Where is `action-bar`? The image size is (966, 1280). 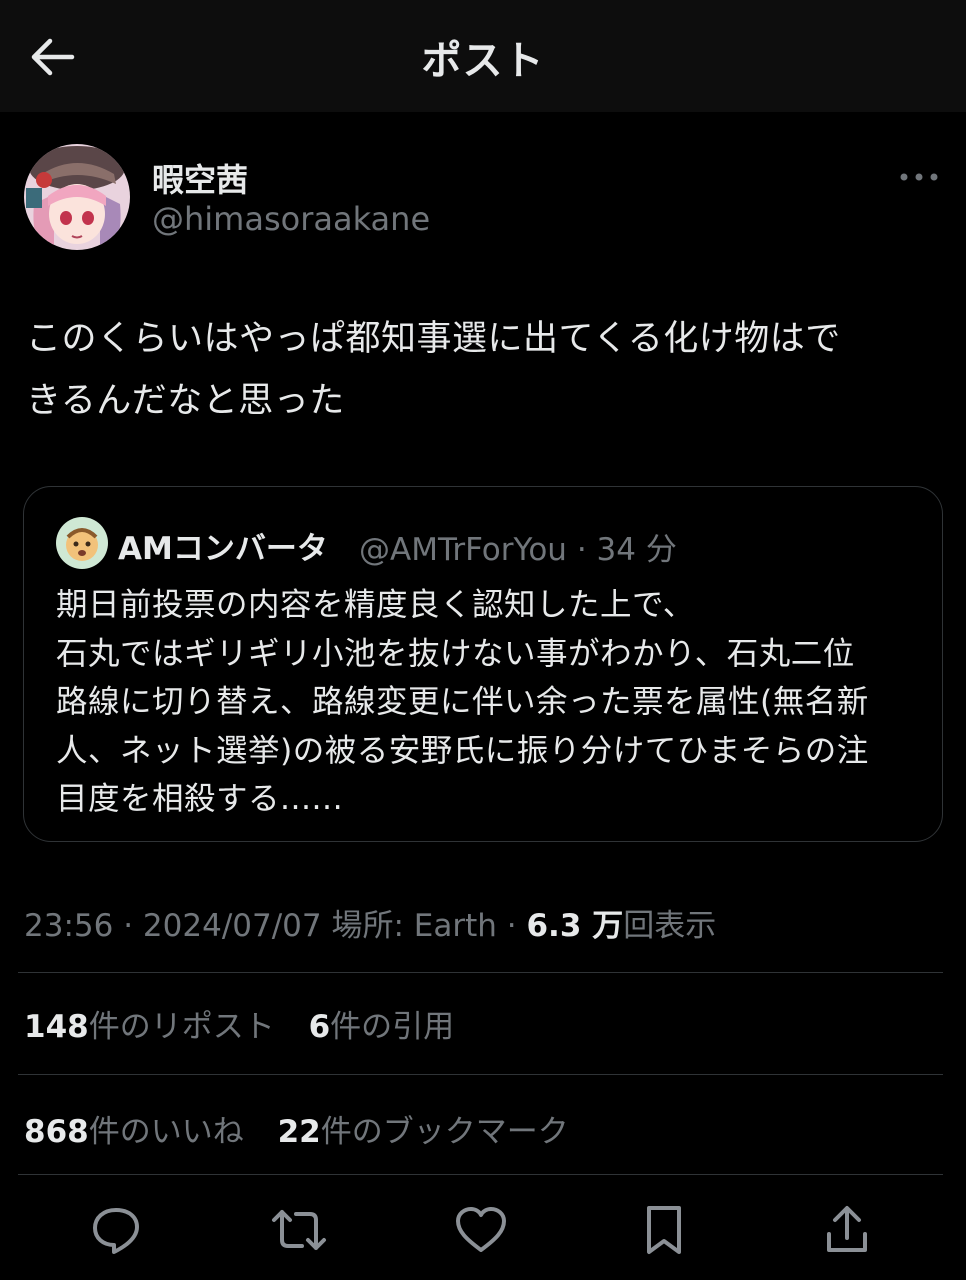
action-bar is located at coordinates (483, 1228).